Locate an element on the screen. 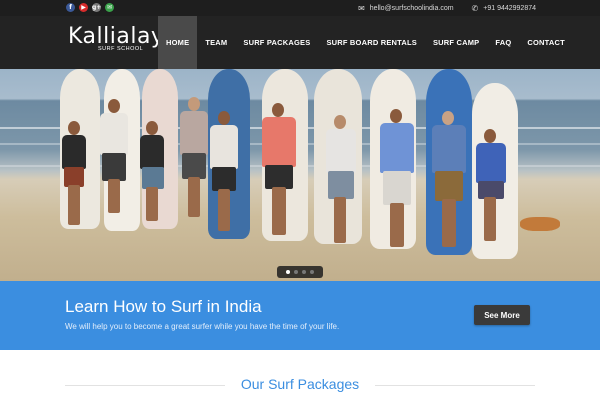  contact-phone: +91 9442992874 is located at coordinates (509, 8).